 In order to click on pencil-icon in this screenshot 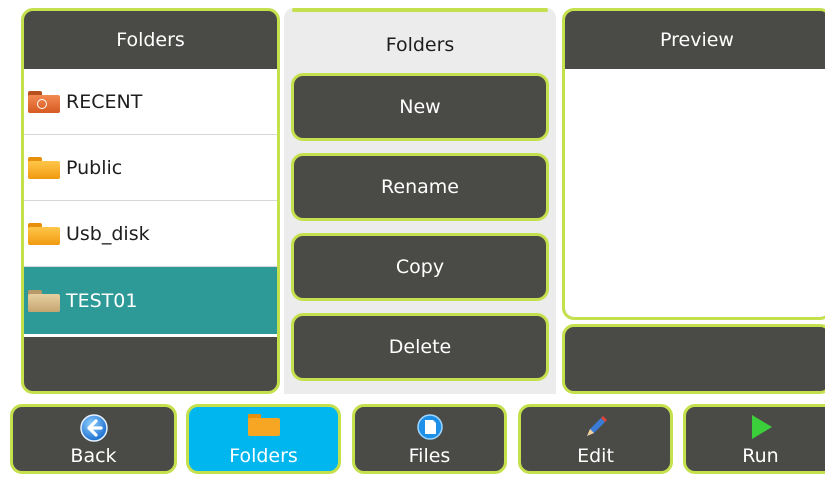, I will do `click(596, 429)`.